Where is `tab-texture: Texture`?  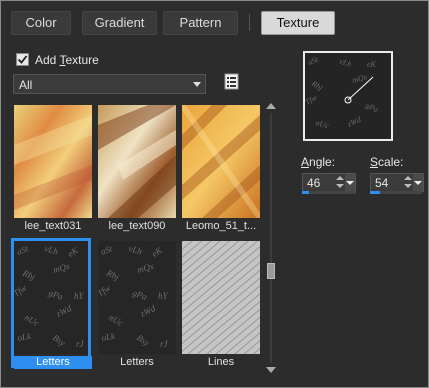
tab-texture: Texture is located at coordinates (298, 23).